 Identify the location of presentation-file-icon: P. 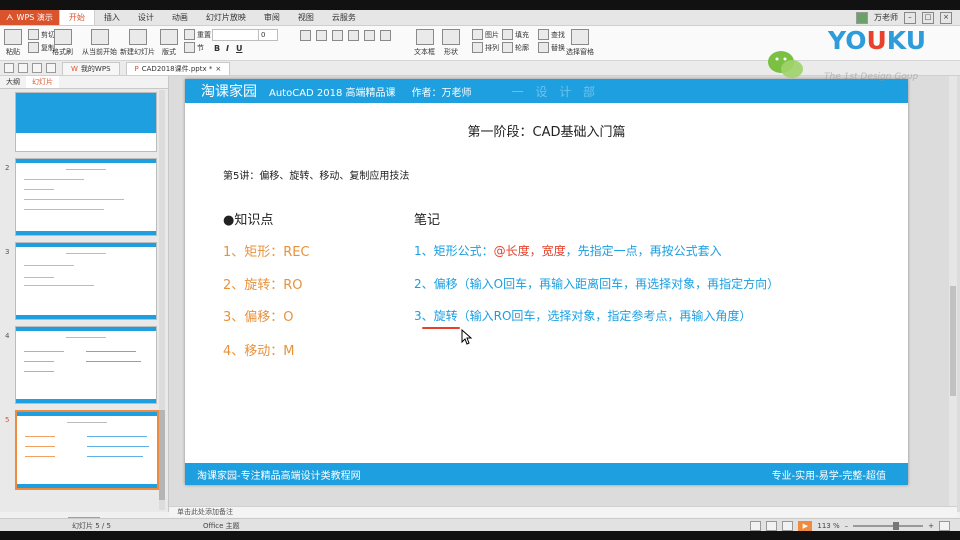
(136, 68).